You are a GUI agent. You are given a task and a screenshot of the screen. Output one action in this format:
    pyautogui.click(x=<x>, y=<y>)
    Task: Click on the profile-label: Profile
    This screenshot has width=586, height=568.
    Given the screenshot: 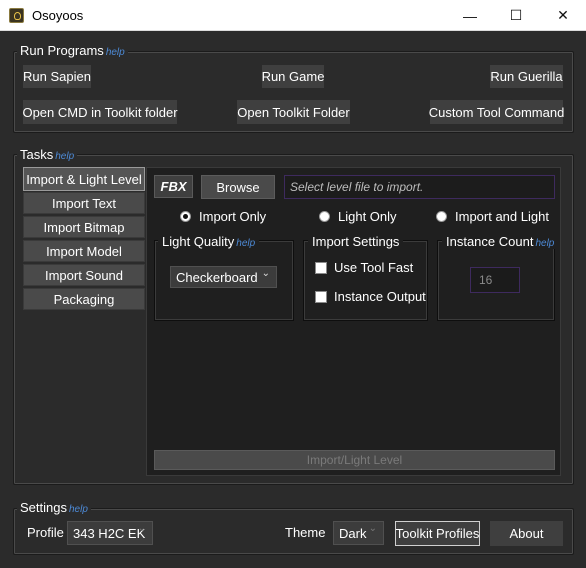 What is the action you would take?
    pyautogui.click(x=45, y=532)
    